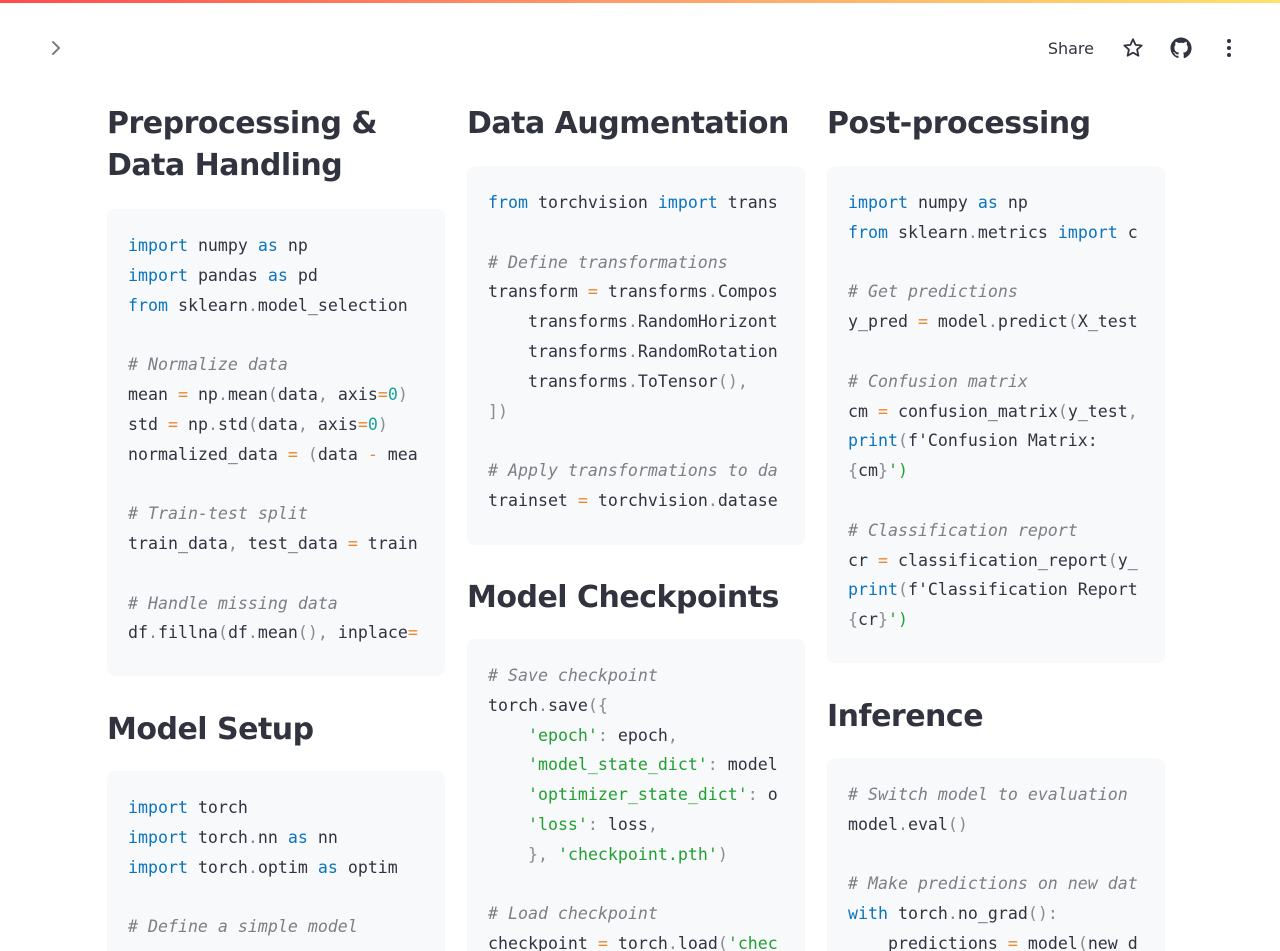 This screenshot has width=1280, height=951. Describe the element at coordinates (242, 144) in the screenshot. I see `section-title-preprocessing: Preprocessing & Data Handling` at that location.